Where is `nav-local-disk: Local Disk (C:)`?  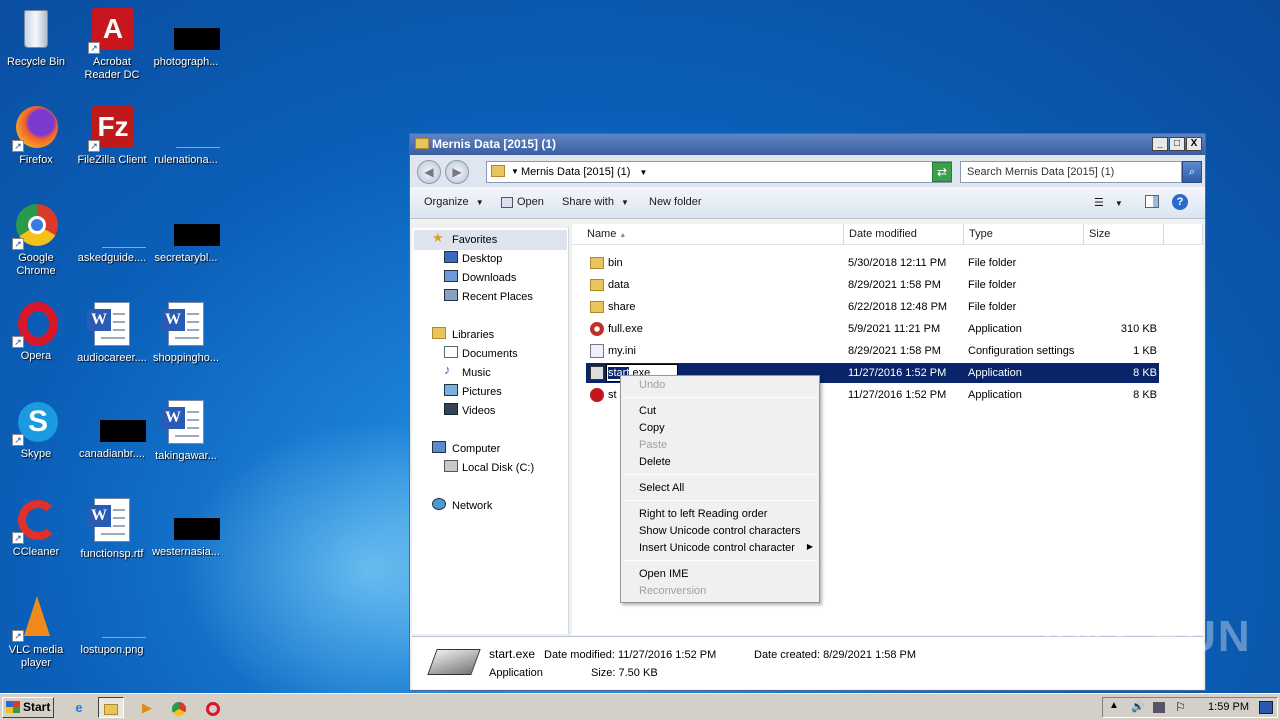 nav-local-disk: Local Disk (C:) is located at coordinates (498, 468).